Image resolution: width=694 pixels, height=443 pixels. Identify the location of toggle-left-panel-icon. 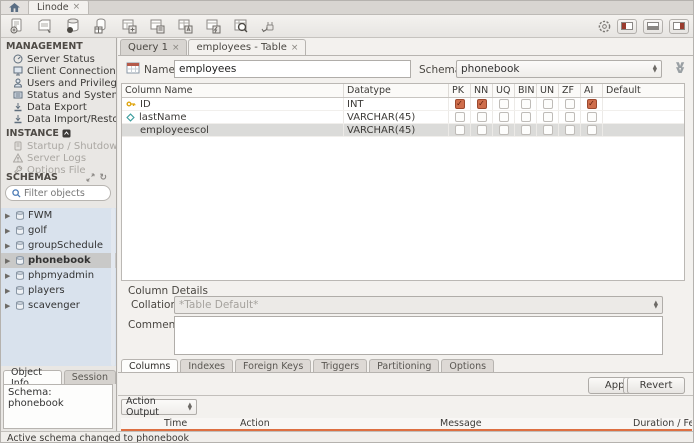
(627, 26).